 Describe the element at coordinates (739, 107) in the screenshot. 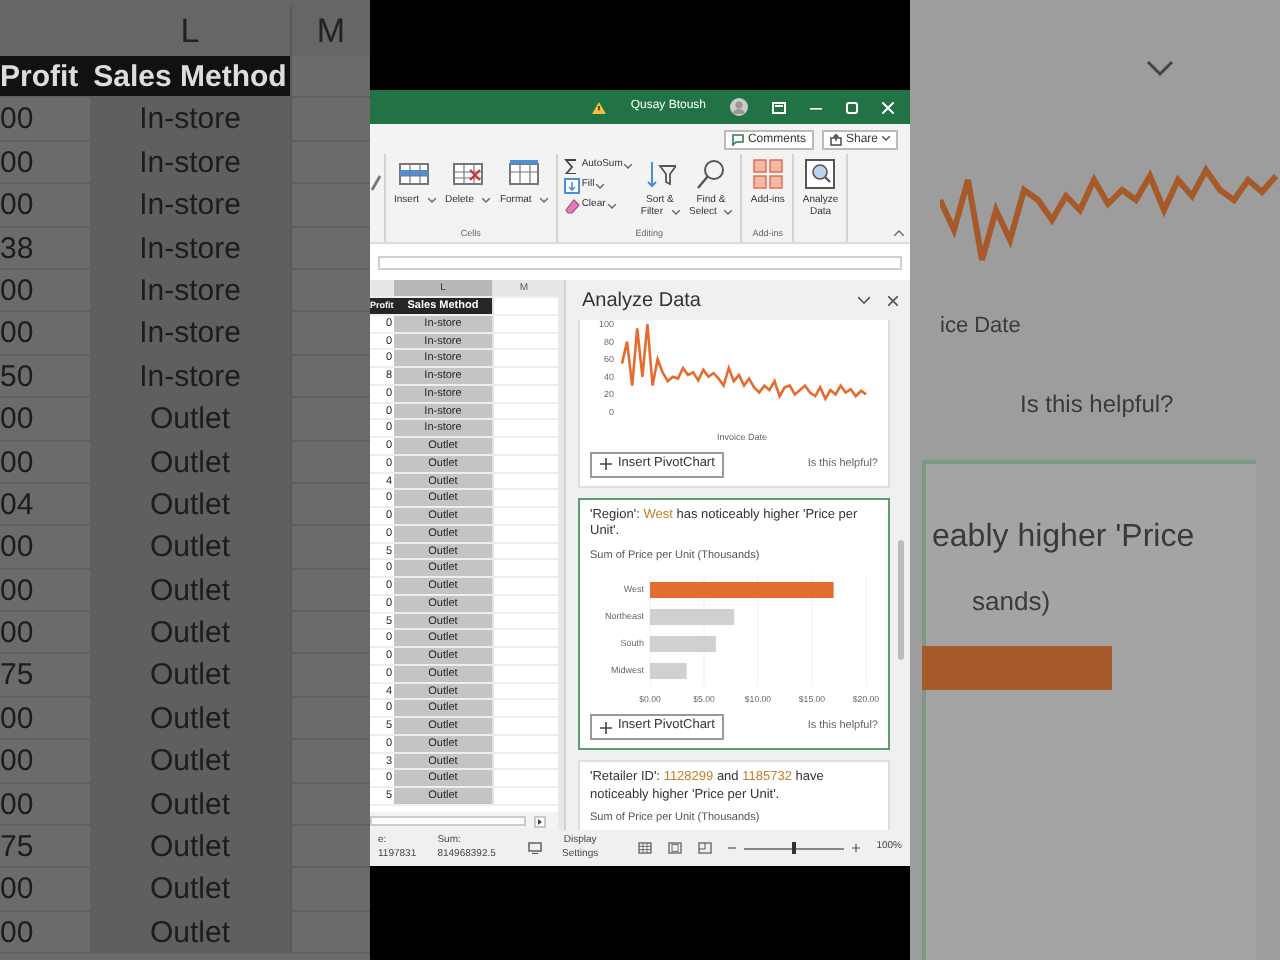

I see `avatar-icon` at that location.